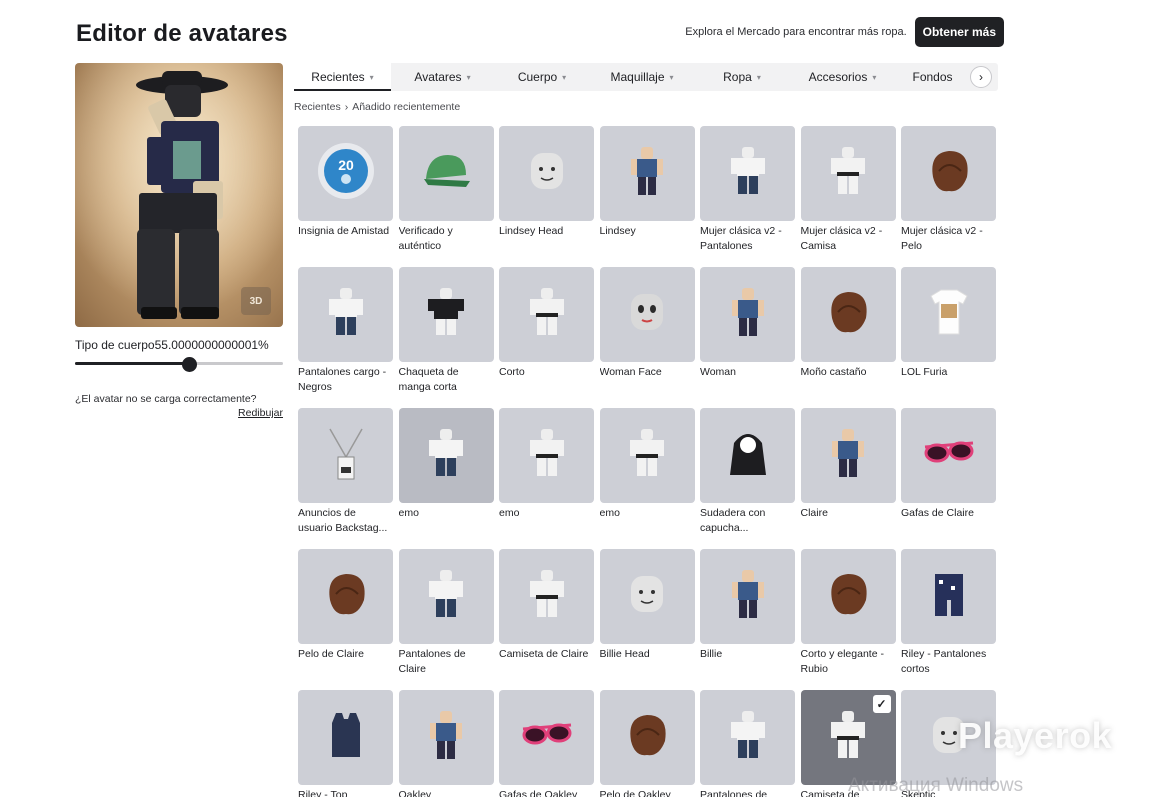  What do you see at coordinates (842, 77) in the screenshot?
I see `tab-5: Accesorios ▾` at bounding box center [842, 77].